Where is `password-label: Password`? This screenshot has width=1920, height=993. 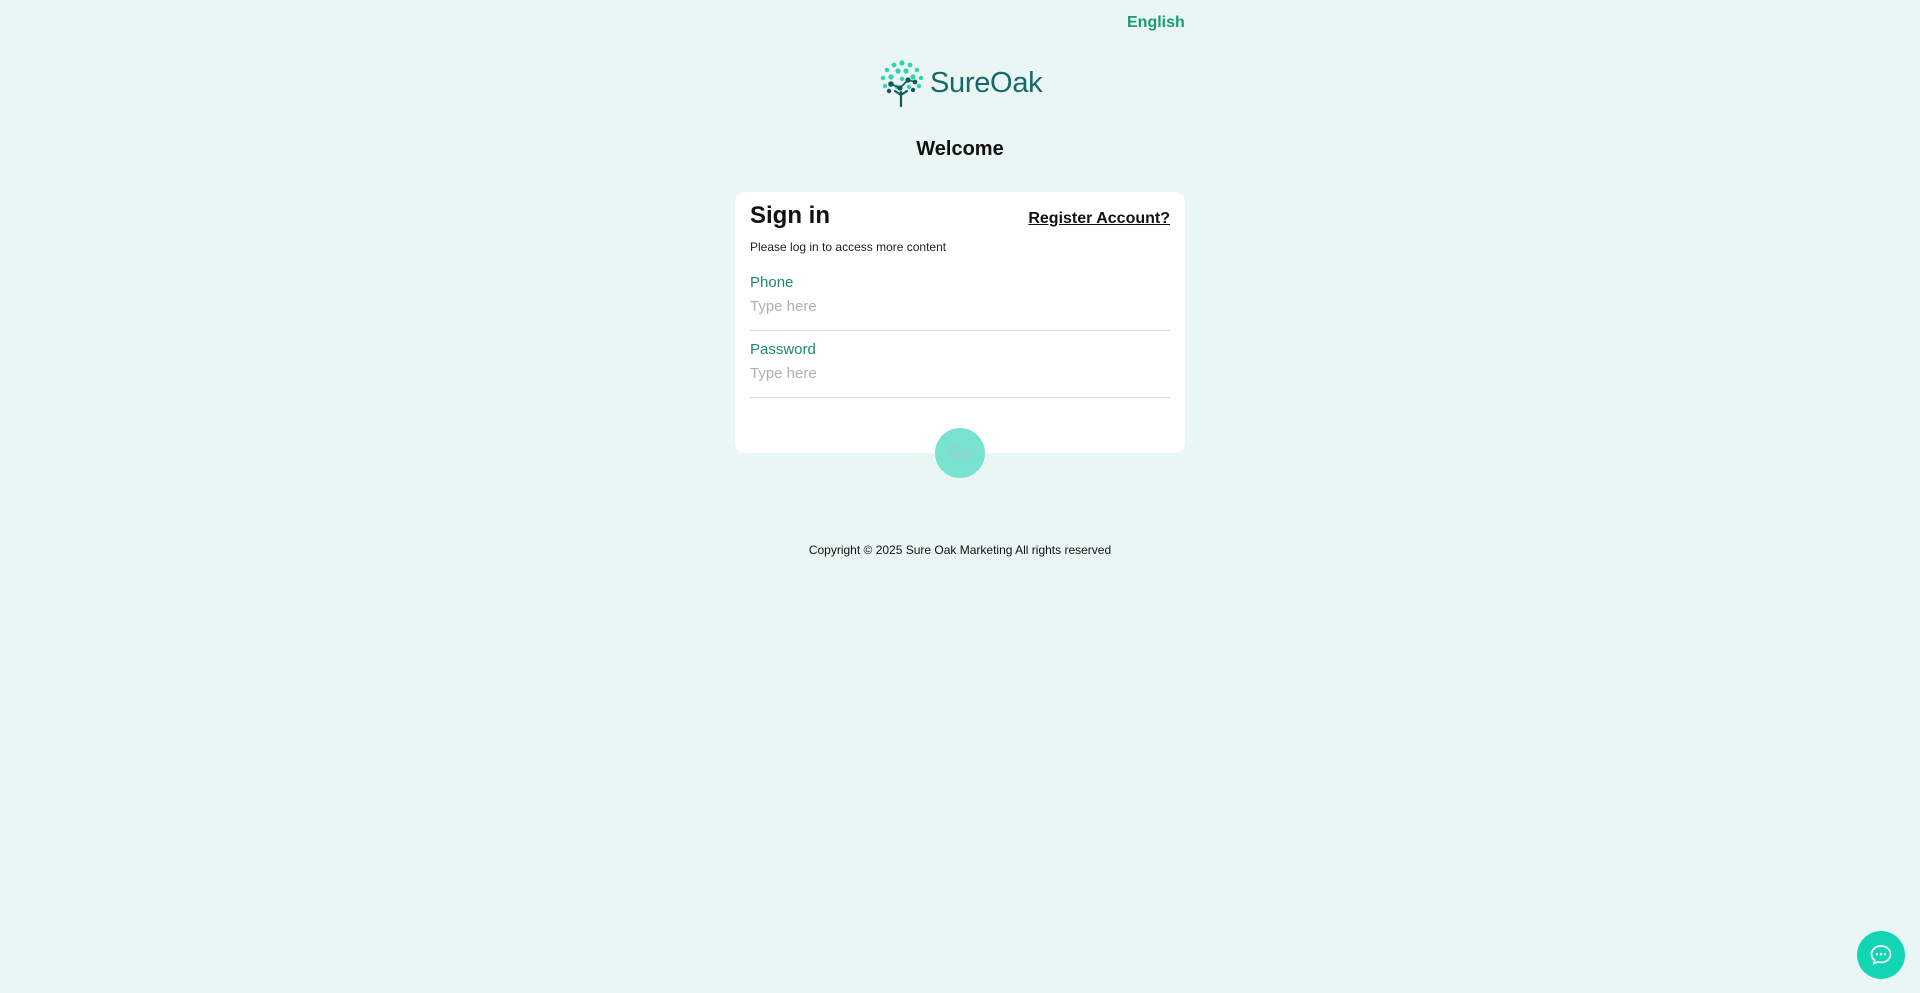 password-label: Password is located at coordinates (783, 349).